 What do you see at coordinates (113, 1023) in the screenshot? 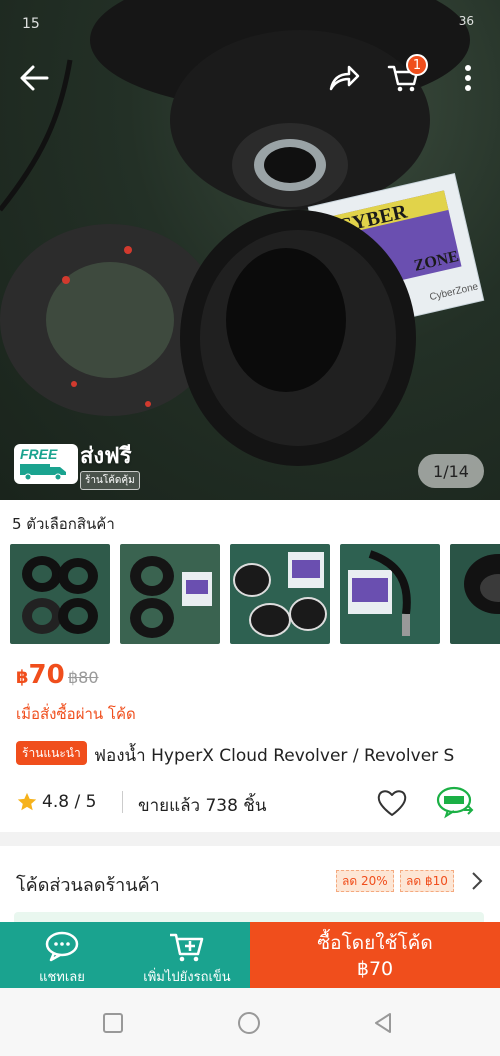
I see `recent-apps-icon` at bounding box center [113, 1023].